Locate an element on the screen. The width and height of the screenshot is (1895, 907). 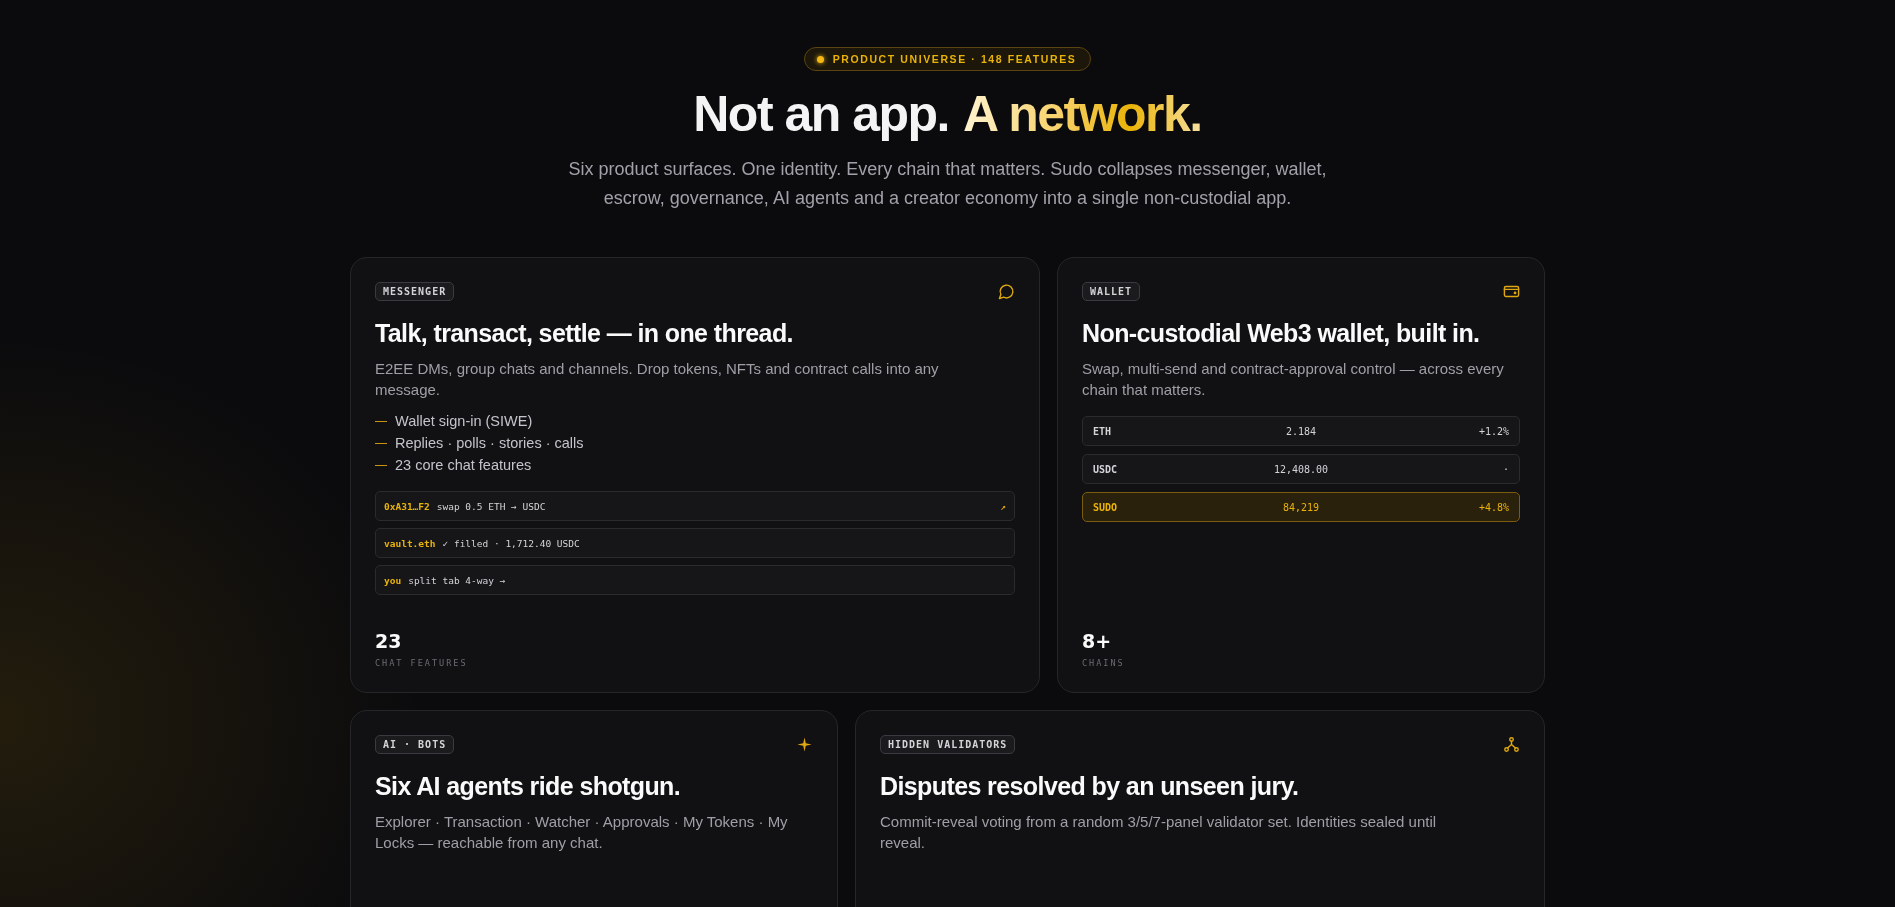
stat-label: CHAINS is located at coordinates (1104, 663).